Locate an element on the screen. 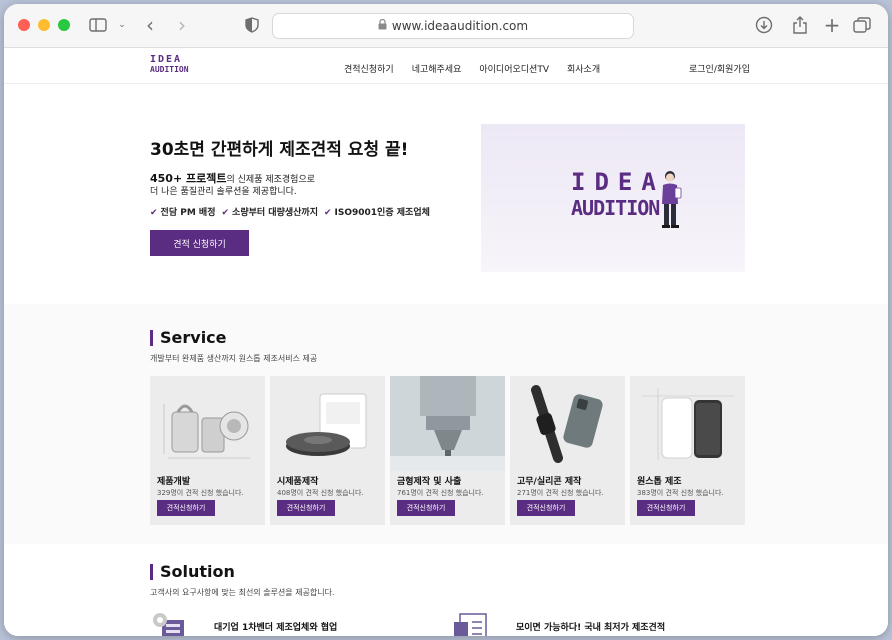 The height and width of the screenshot is (640, 892). card-title: 고무/실리콘 제작 is located at coordinates (549, 482).